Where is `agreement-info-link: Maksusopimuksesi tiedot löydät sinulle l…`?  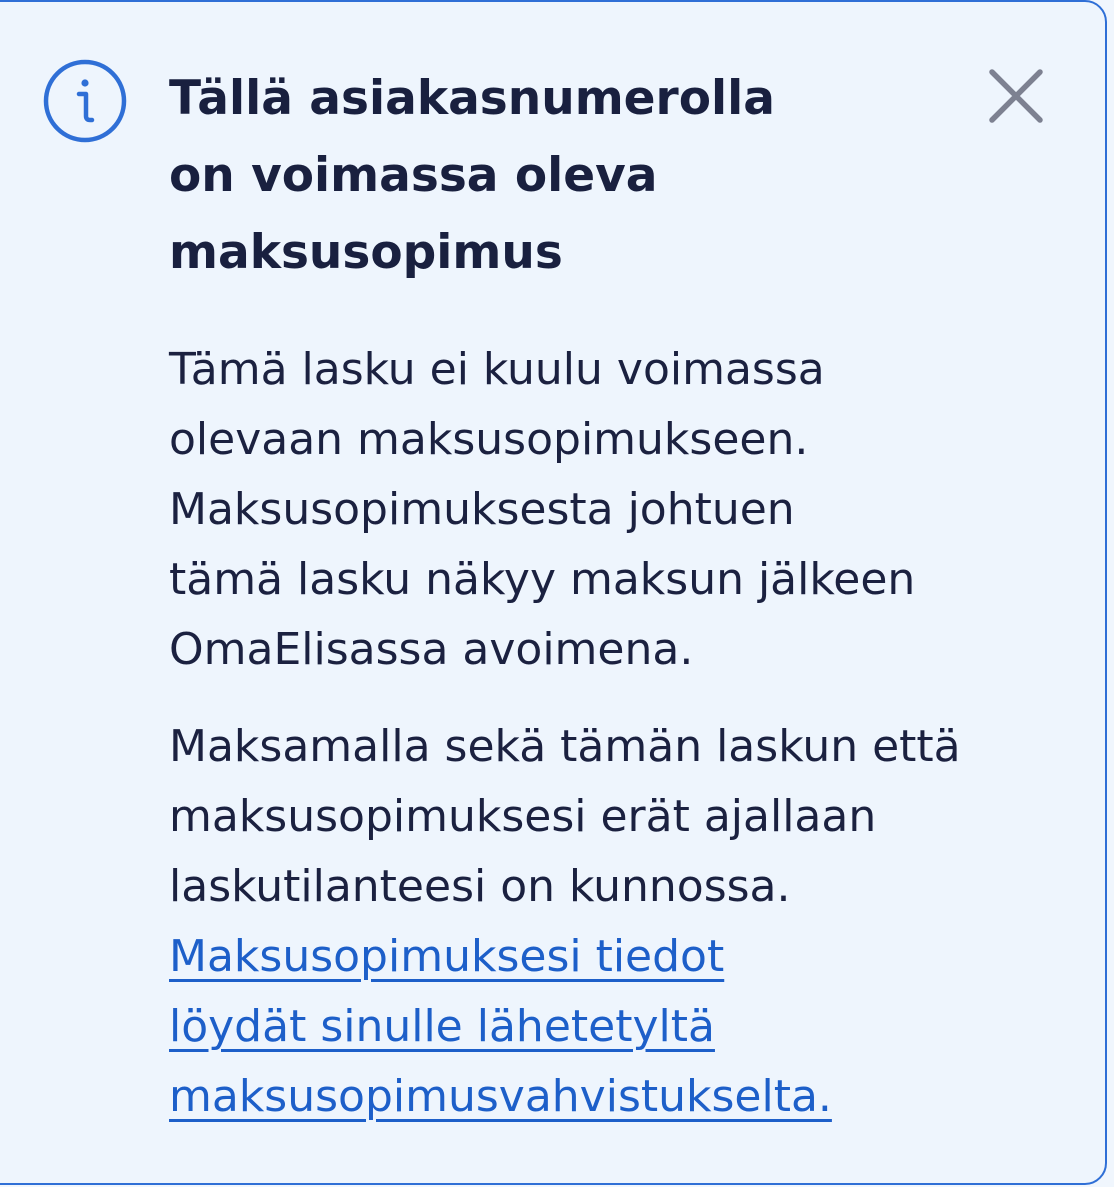 agreement-info-link: Maksusopimuksesi tiedot löydät sinulle l… is located at coordinates (609, 1027).